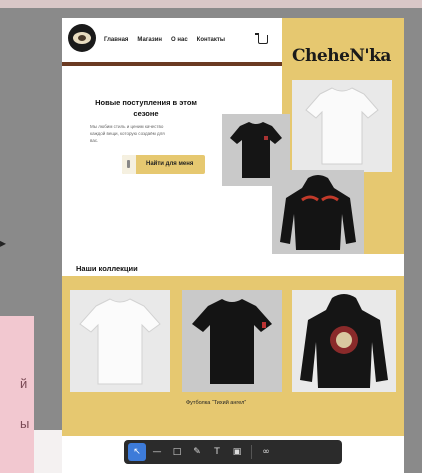 The width and height of the screenshot is (422, 473). Describe the element at coordinates (216, 403) in the screenshot. I see `collection-caption: Футболка “Тихий ангел”` at that location.